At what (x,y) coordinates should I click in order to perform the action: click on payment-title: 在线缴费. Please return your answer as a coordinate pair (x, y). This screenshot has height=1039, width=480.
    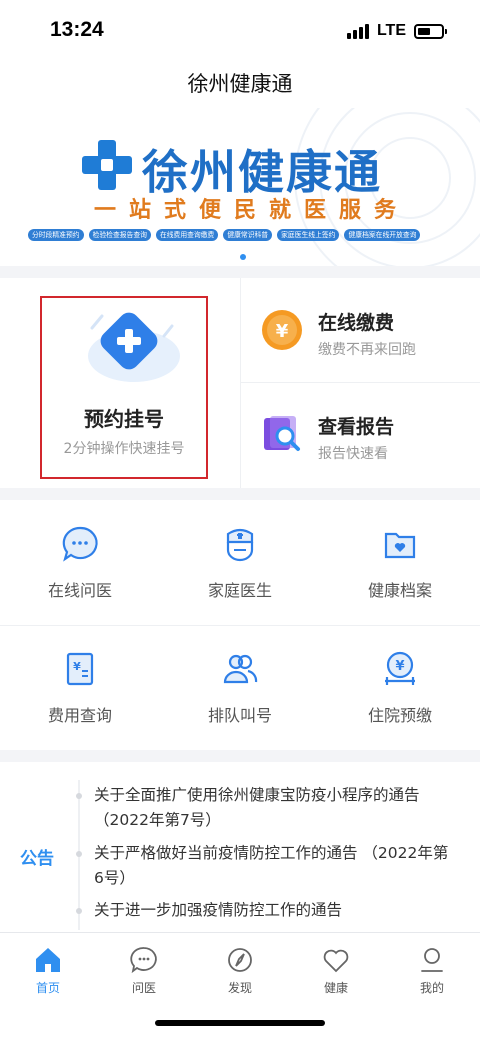
    Looking at the image, I should click on (356, 323).